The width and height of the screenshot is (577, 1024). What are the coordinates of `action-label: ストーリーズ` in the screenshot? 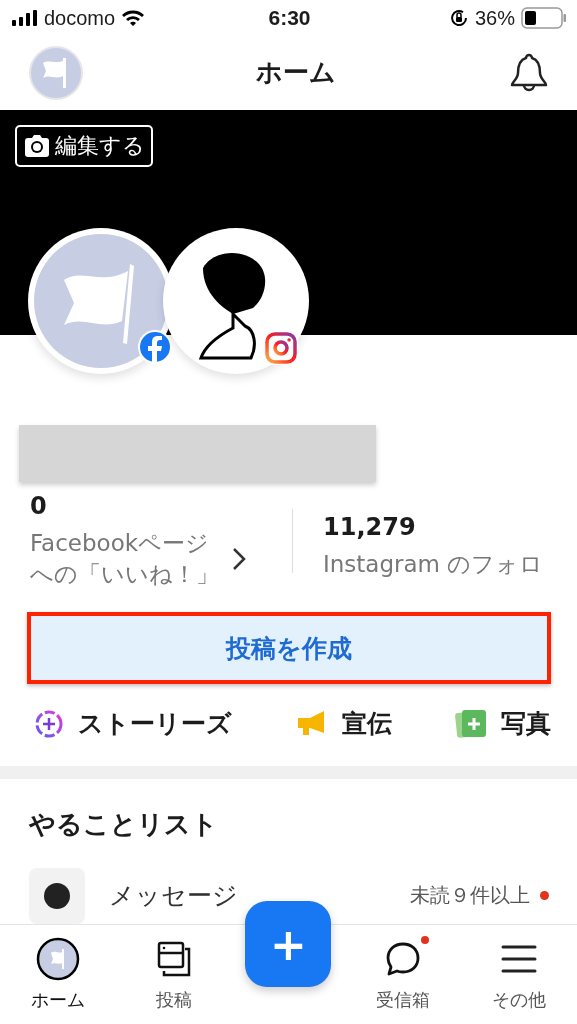 It's located at (155, 724).